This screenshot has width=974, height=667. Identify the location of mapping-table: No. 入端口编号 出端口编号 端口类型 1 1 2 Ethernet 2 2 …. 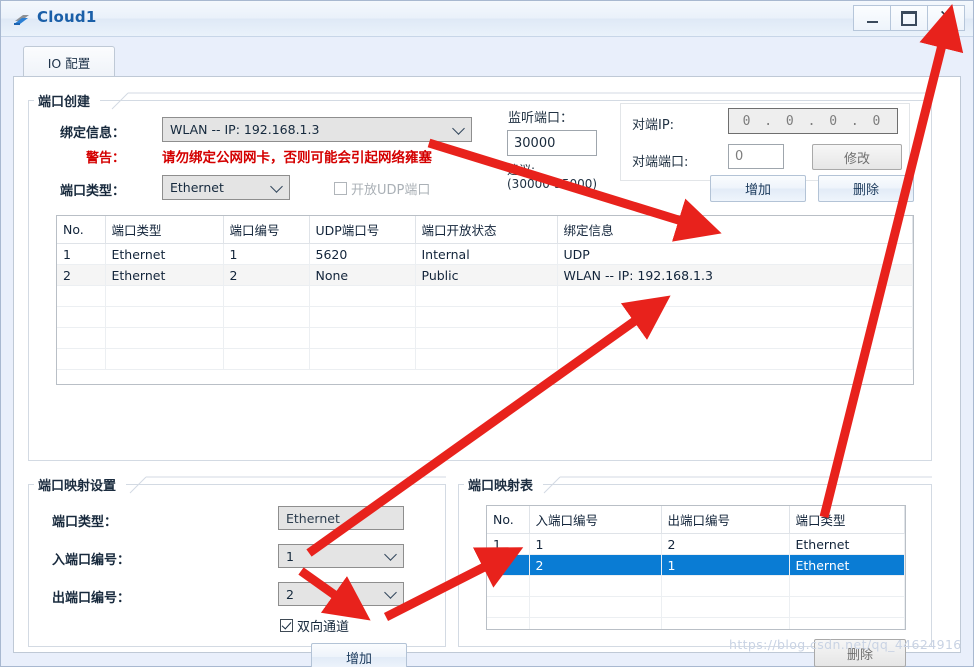
(696, 567).